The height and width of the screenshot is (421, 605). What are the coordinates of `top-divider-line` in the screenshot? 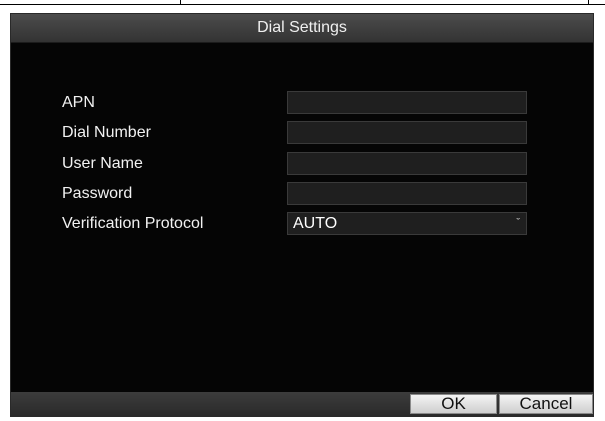 It's located at (302, 4).